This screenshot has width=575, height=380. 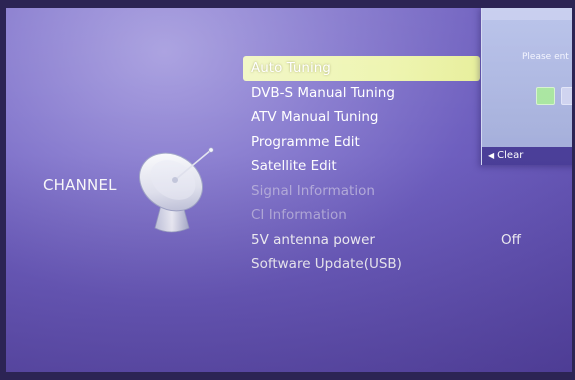 I want to click on menu-item-label: Programme Edit, so click(x=305, y=141).